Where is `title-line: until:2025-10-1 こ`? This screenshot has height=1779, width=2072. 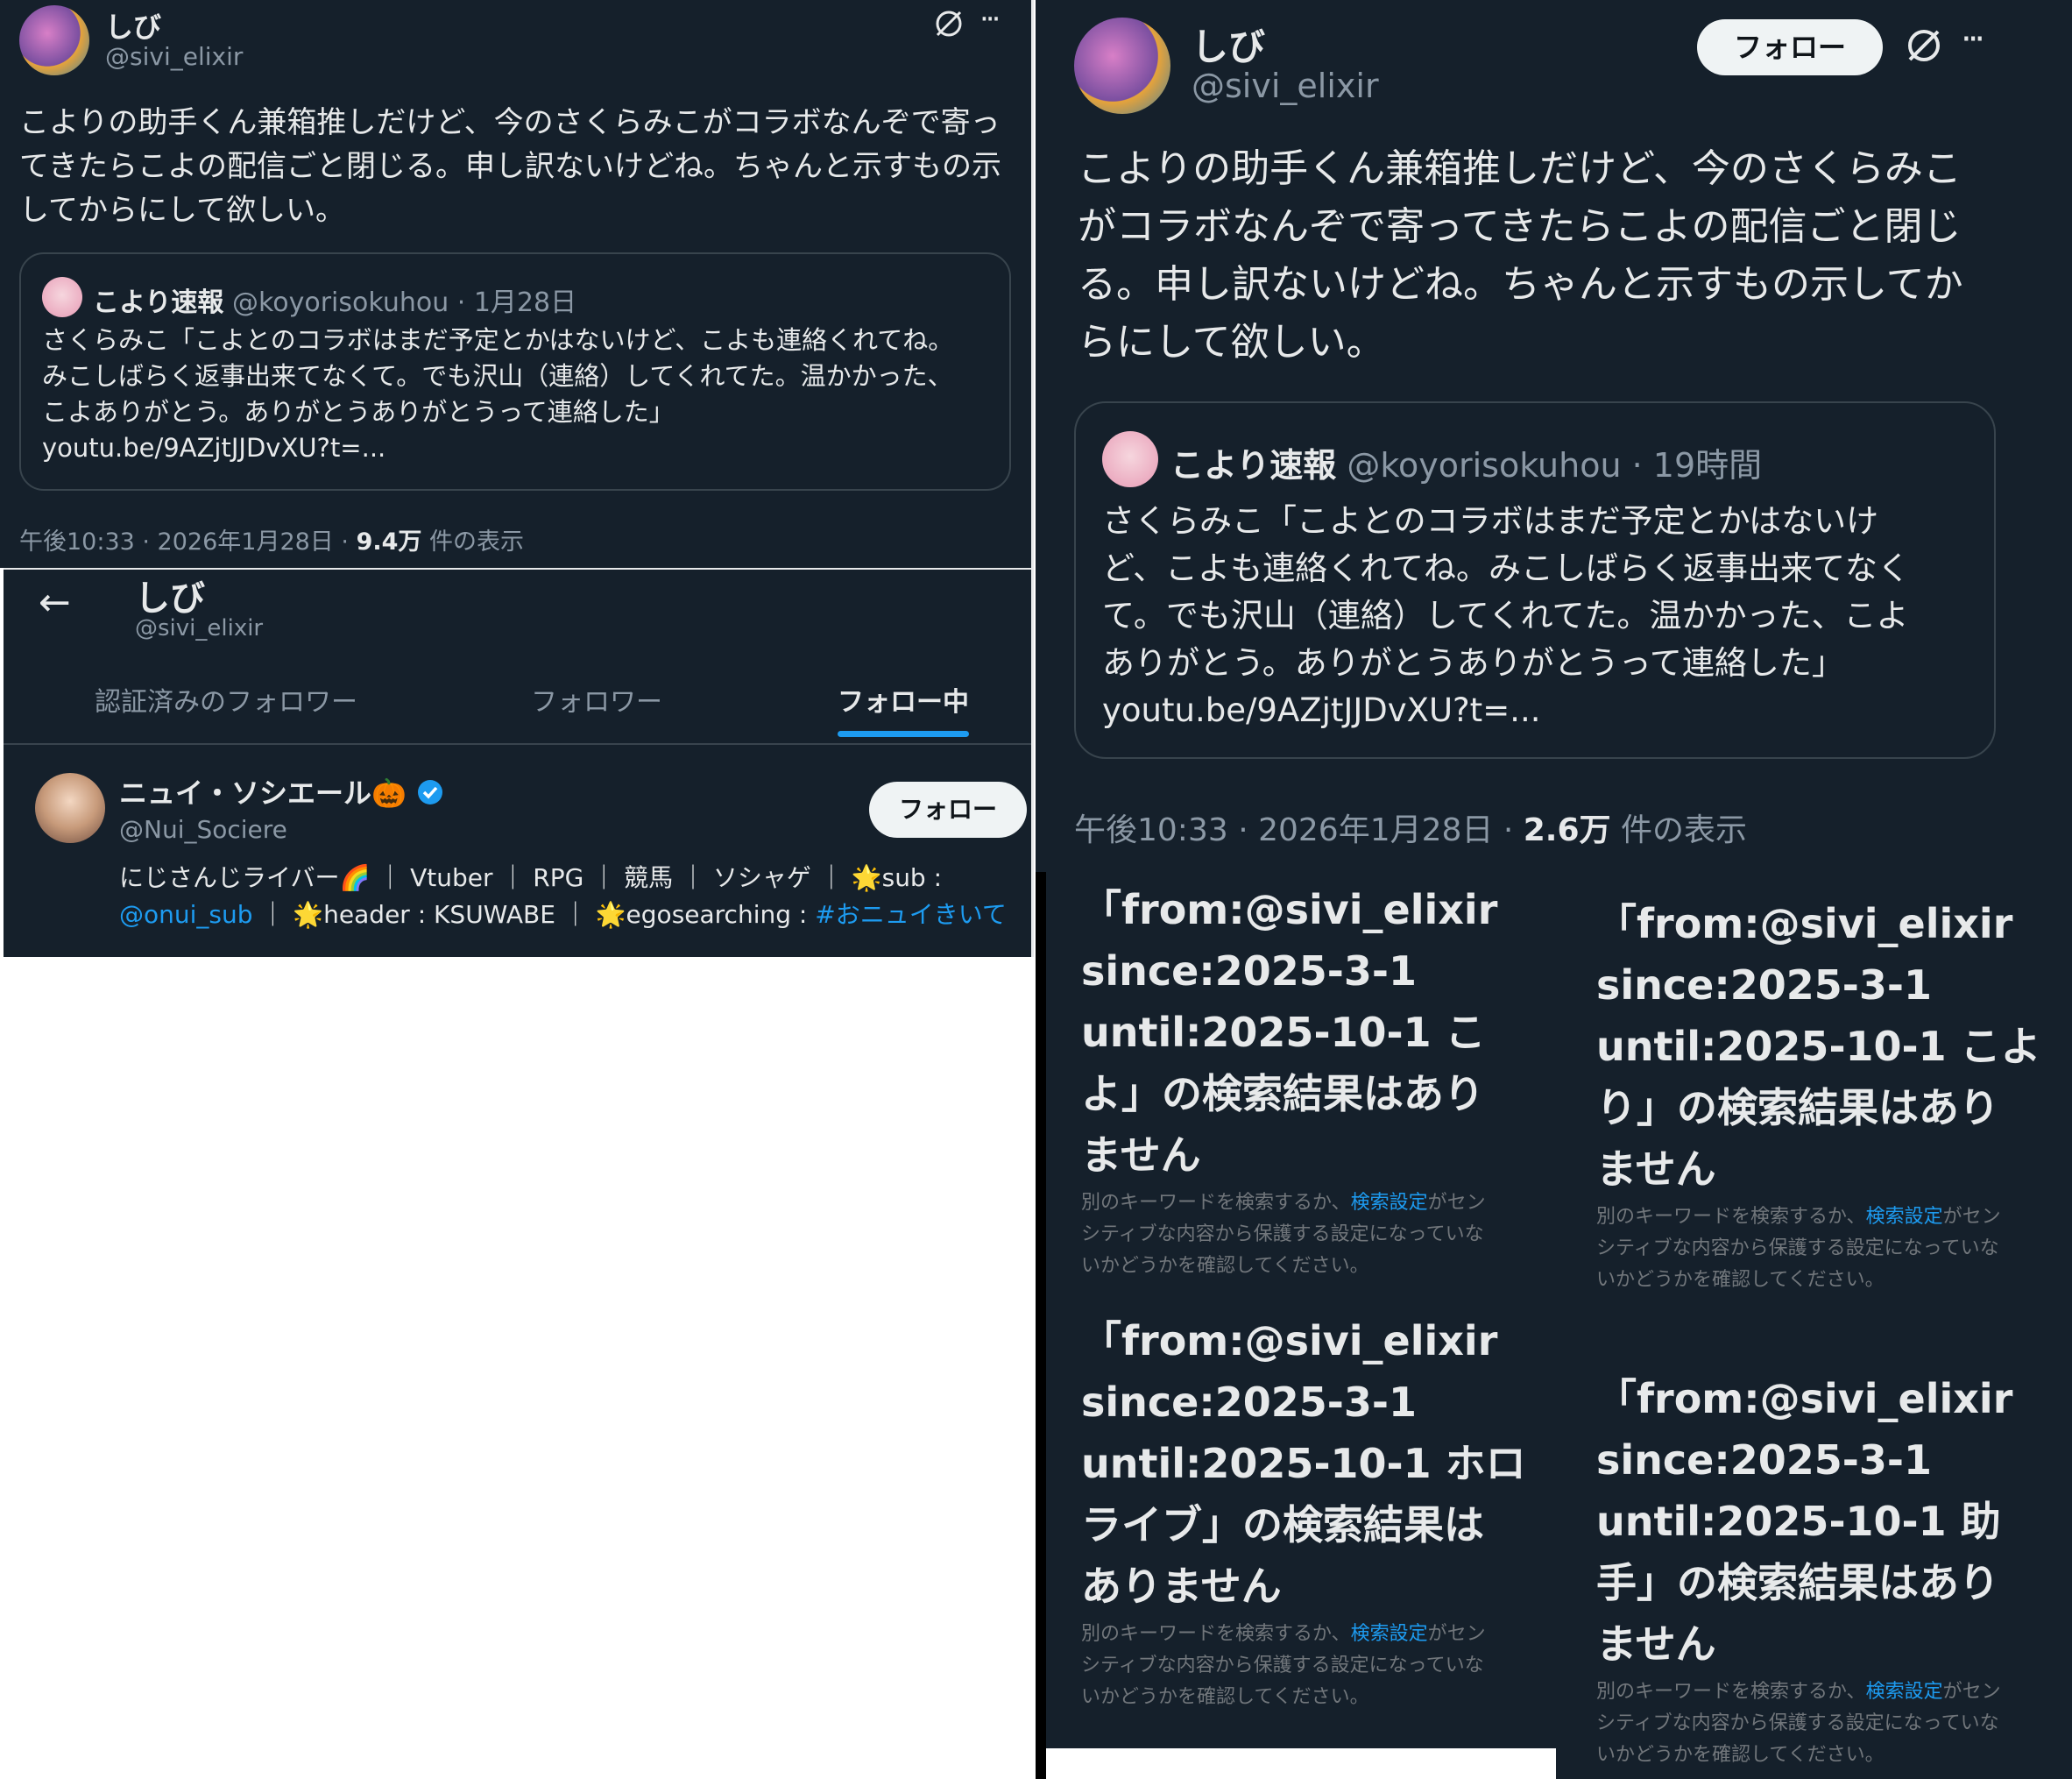 title-line: until:2025-10-1 こ is located at coordinates (1283, 1032).